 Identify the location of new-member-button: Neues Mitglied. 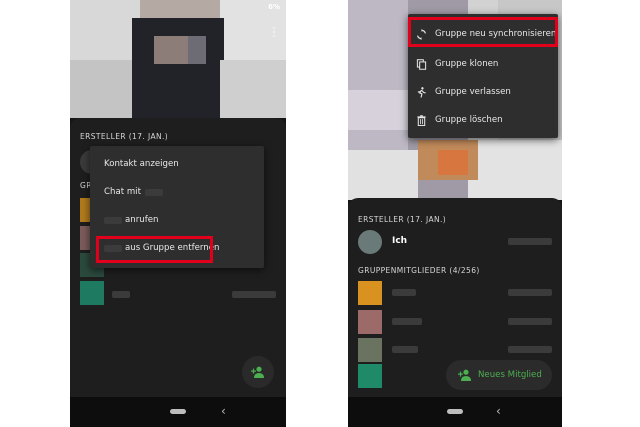
(499, 375).